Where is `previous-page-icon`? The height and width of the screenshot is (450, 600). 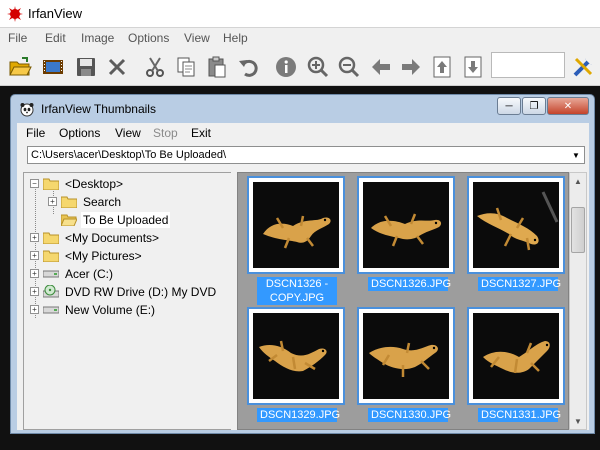 previous-page-icon is located at coordinates (442, 67).